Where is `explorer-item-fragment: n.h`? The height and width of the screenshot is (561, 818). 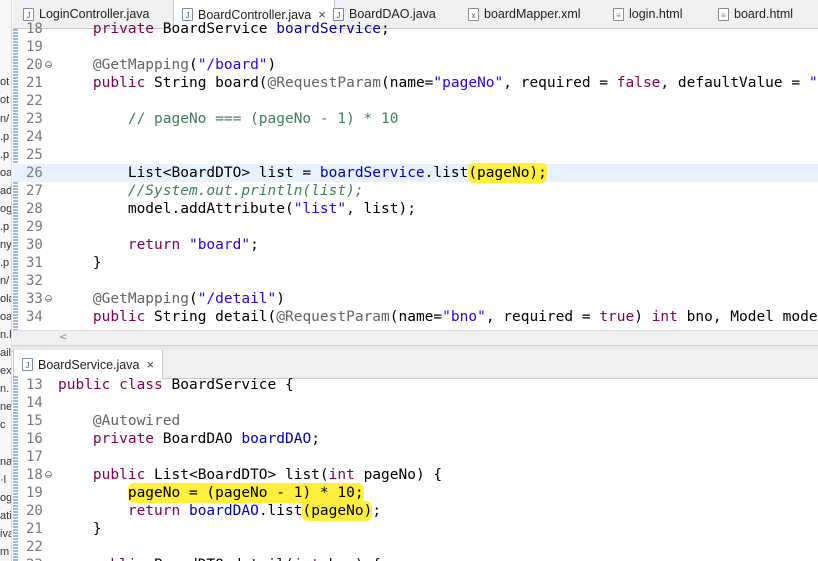 explorer-item-fragment: n.h is located at coordinates (5, 335).